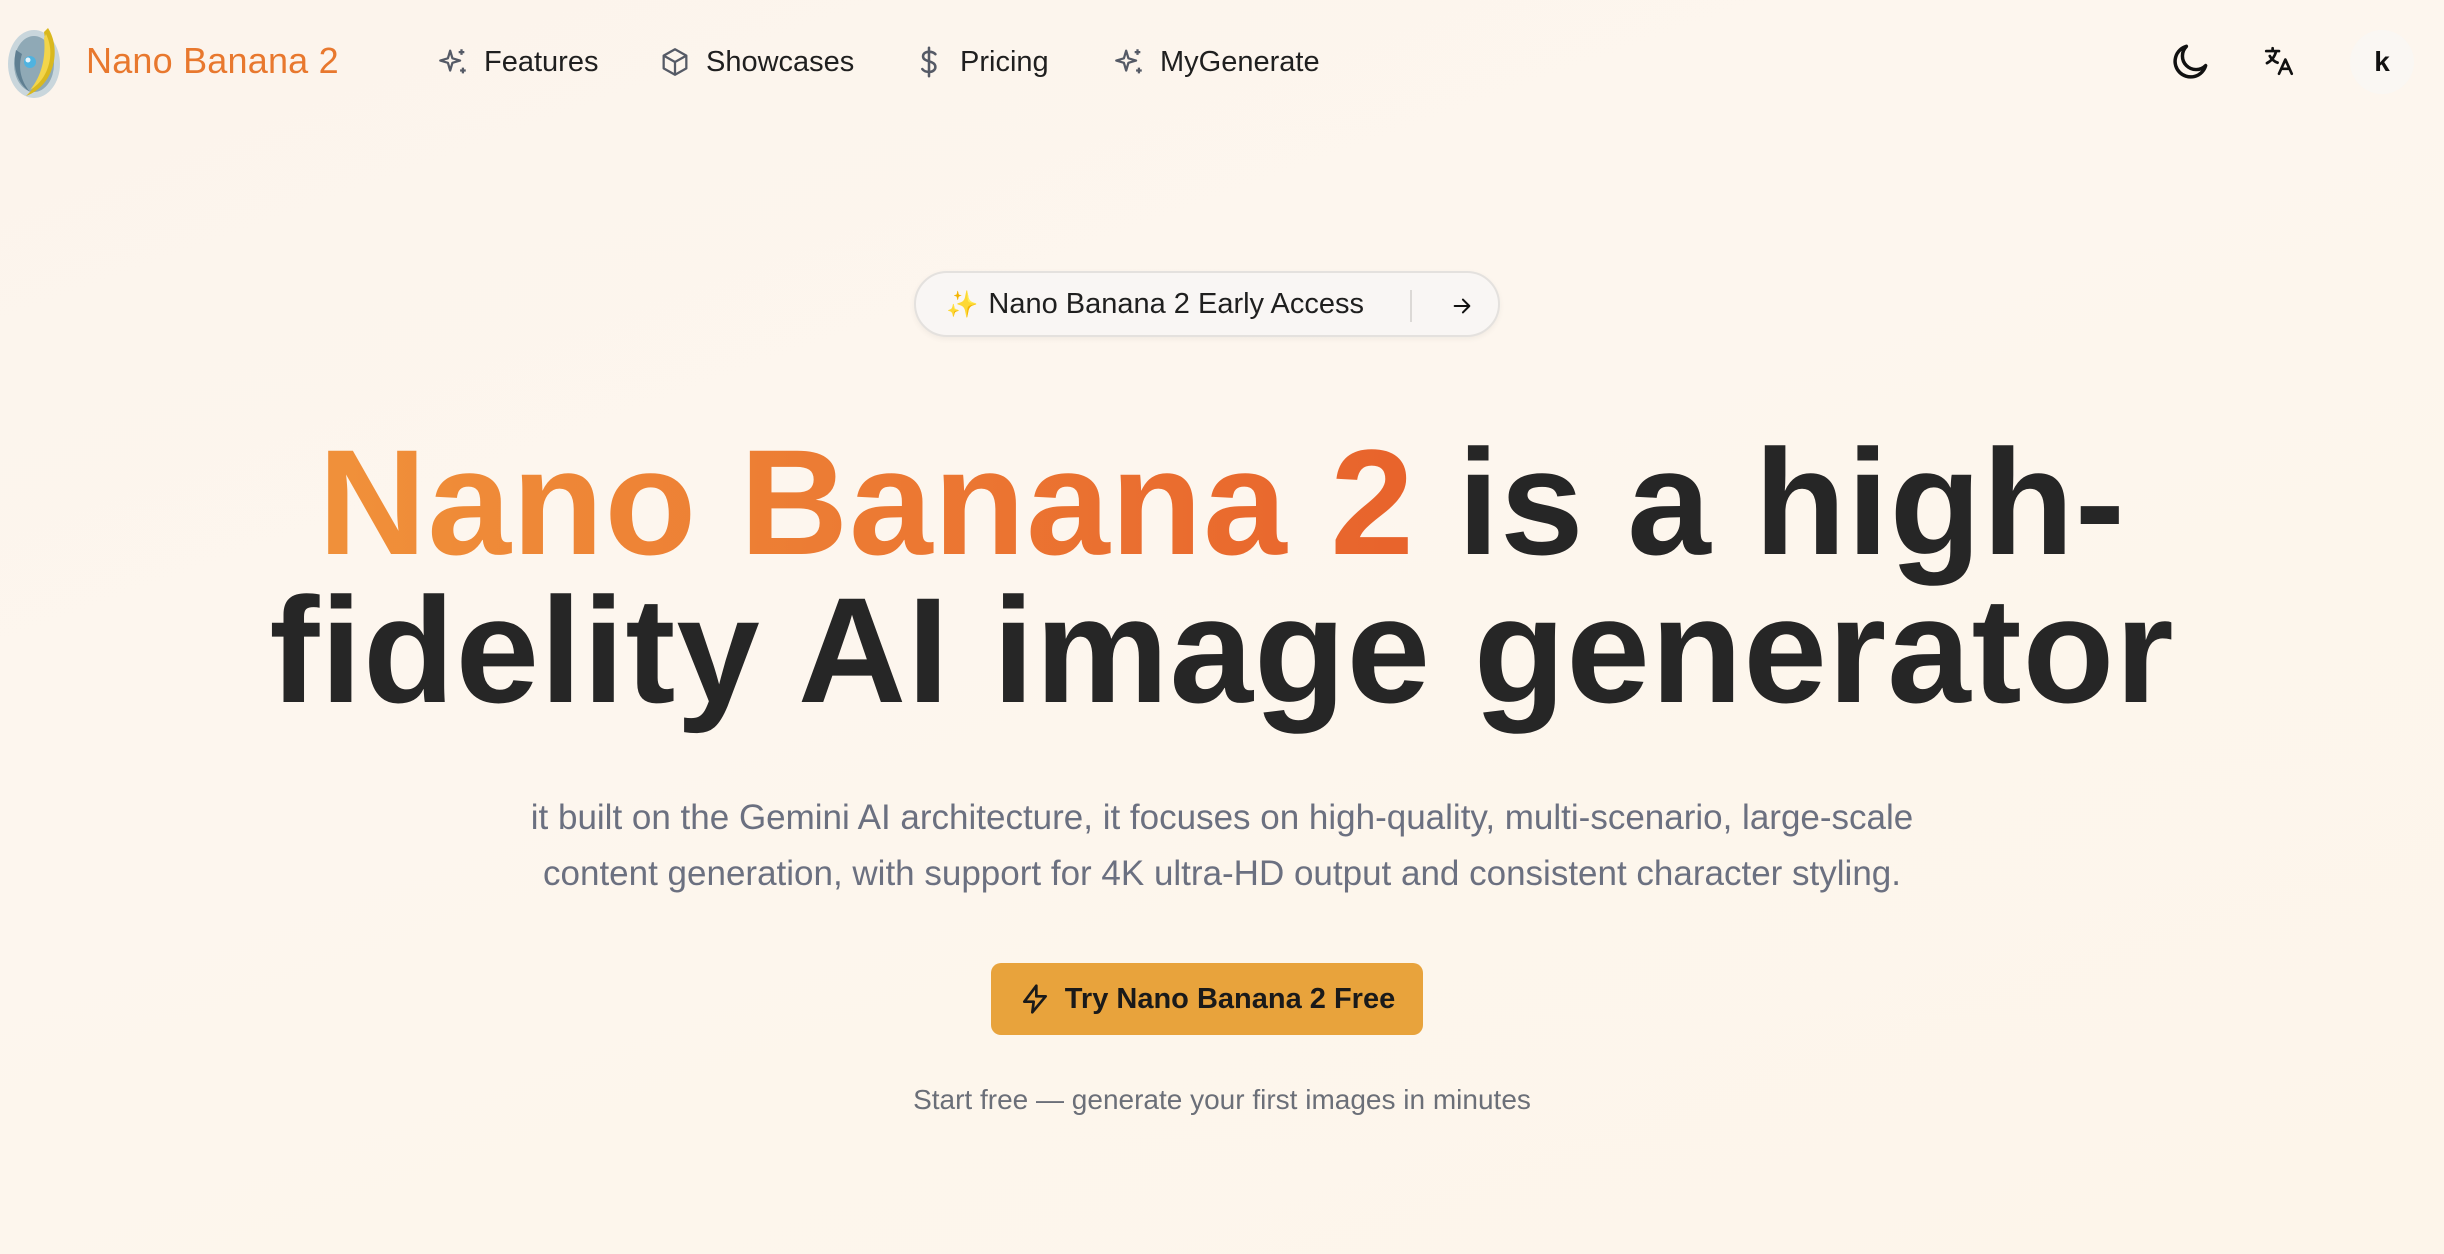 This screenshot has height=1254, width=2444. I want to click on headline-accent: Nano Banana 2, so click(866, 502).